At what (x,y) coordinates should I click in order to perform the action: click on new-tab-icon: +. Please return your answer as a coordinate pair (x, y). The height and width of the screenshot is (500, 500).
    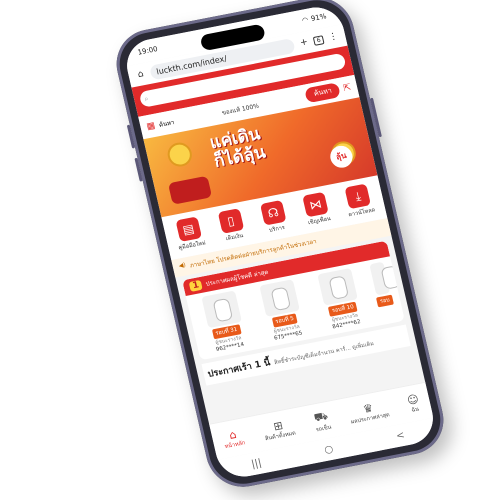
    Looking at the image, I should click on (304, 43).